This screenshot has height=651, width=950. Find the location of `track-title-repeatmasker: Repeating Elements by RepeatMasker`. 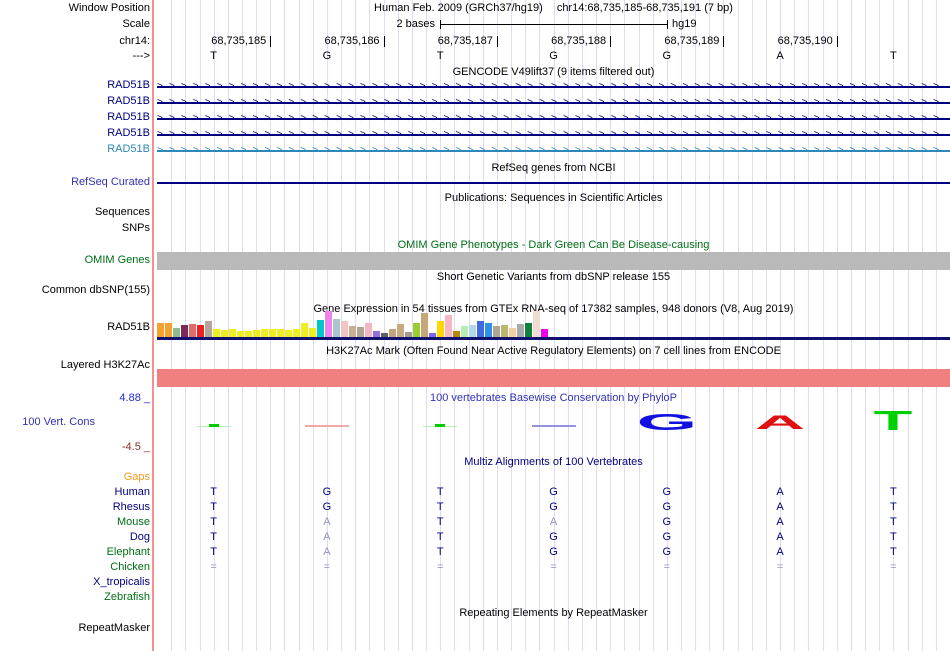

track-title-repeatmasker: Repeating Elements by RepeatMasker is located at coordinates (553, 613).